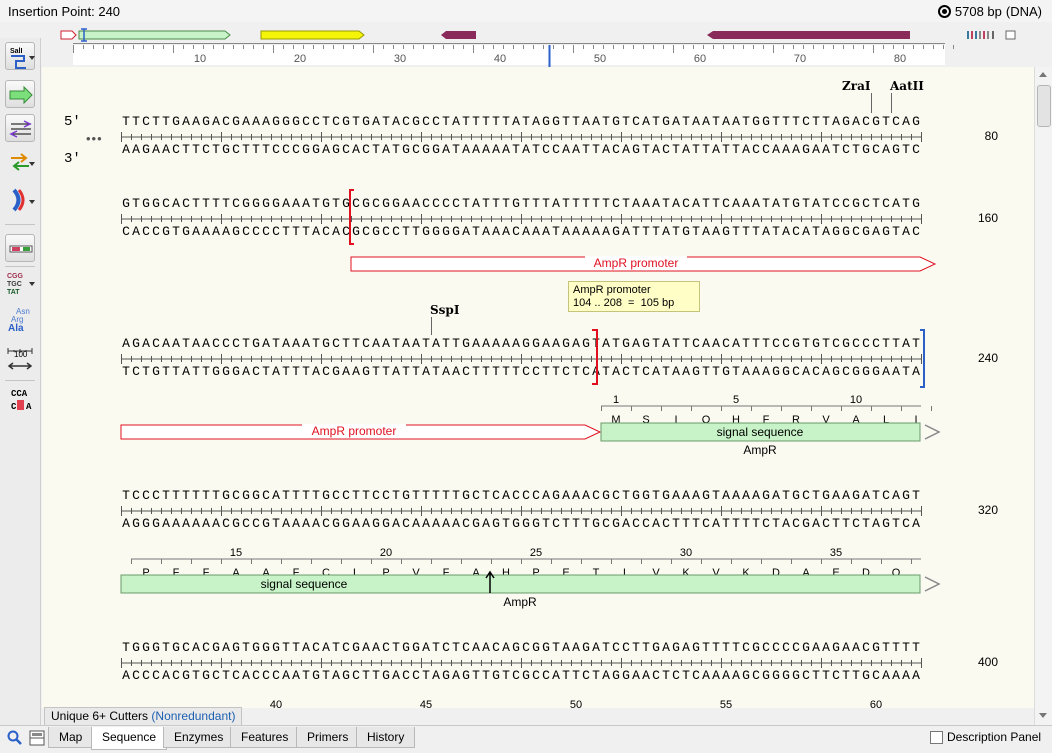 The height and width of the screenshot is (753, 1052). I want to click on scroll-thumb, so click(1044, 106).